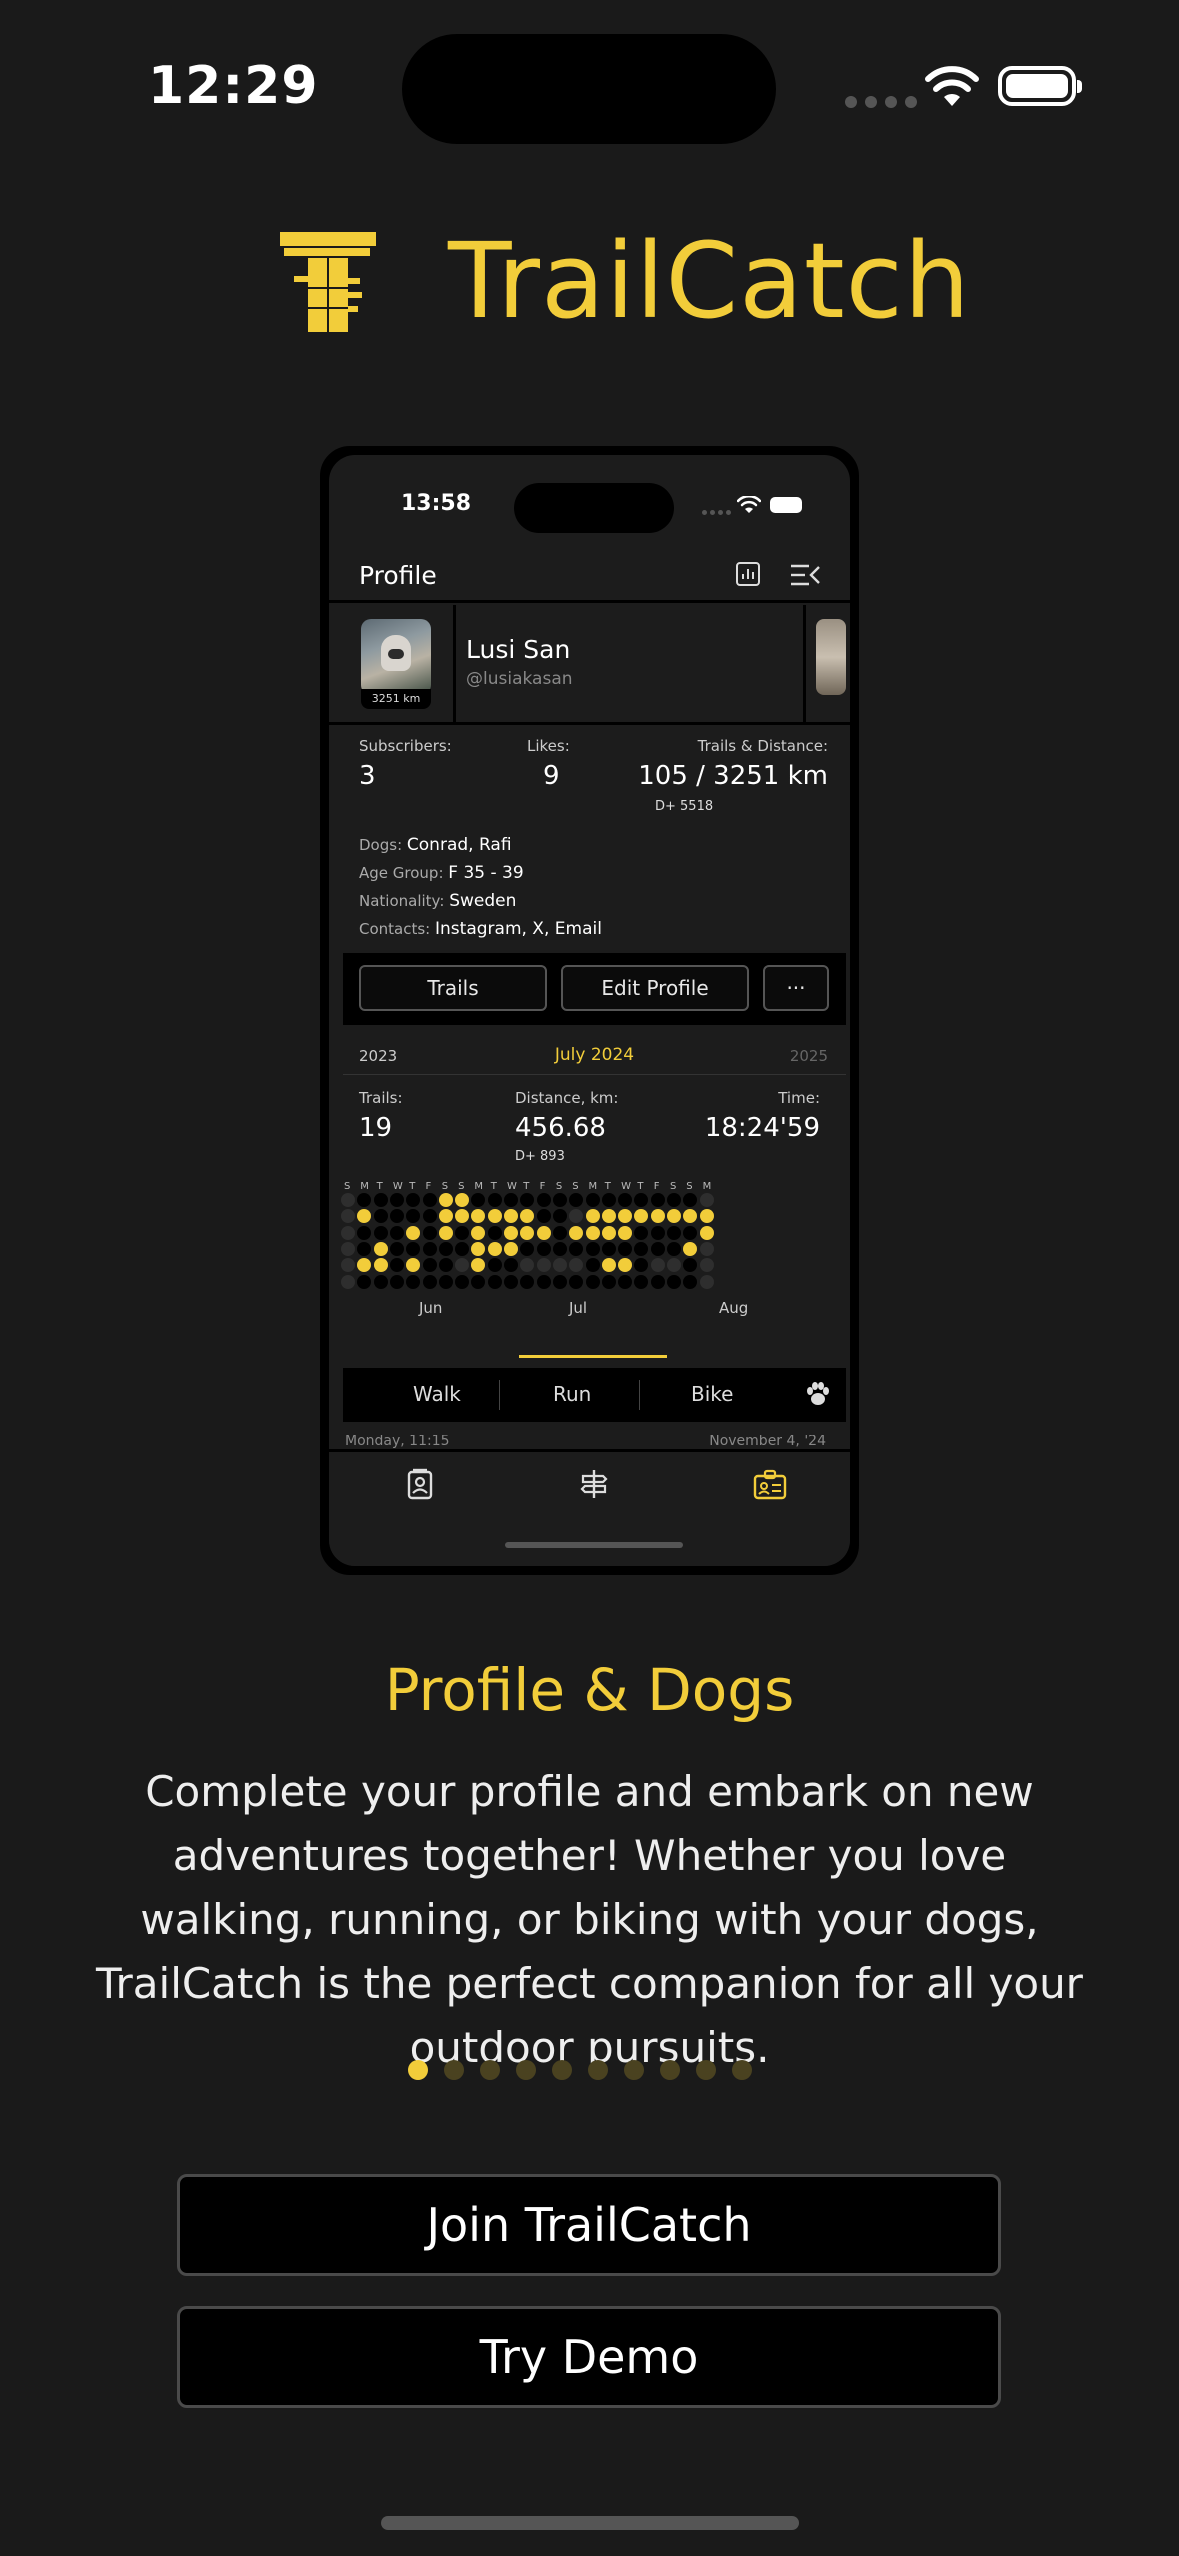 This screenshot has width=1179, height=2556. What do you see at coordinates (593, 1356) in the screenshot?
I see `selected-month-indicator` at bounding box center [593, 1356].